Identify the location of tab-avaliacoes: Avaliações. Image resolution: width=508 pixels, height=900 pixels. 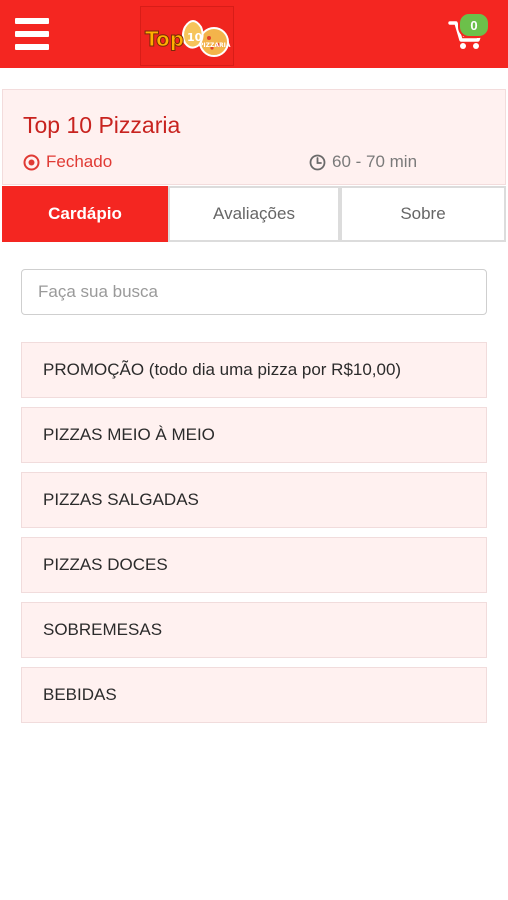
(254, 214).